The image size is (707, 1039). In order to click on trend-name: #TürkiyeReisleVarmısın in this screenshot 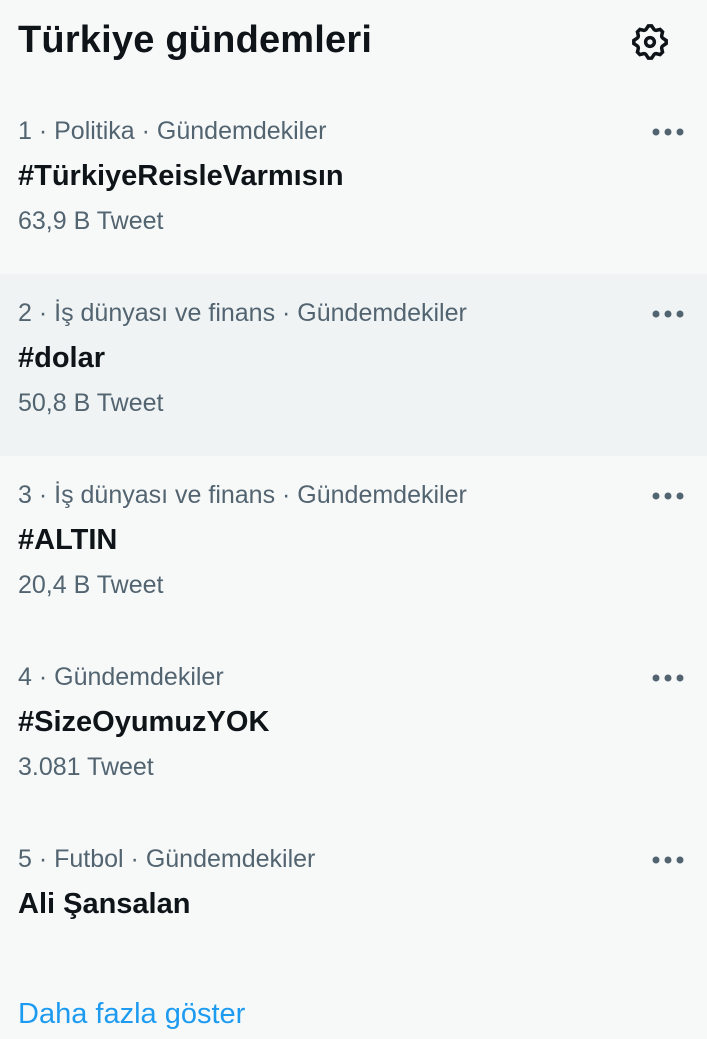, I will do `click(181, 176)`.